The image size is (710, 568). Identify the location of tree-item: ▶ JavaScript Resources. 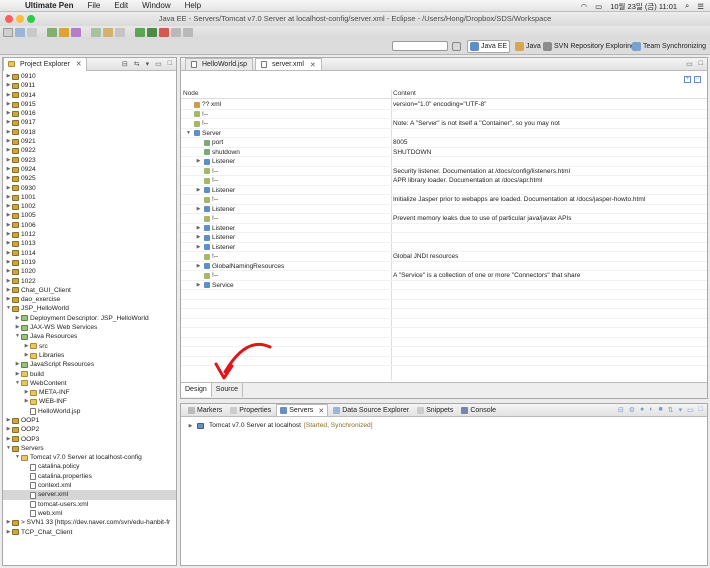
(89, 364).